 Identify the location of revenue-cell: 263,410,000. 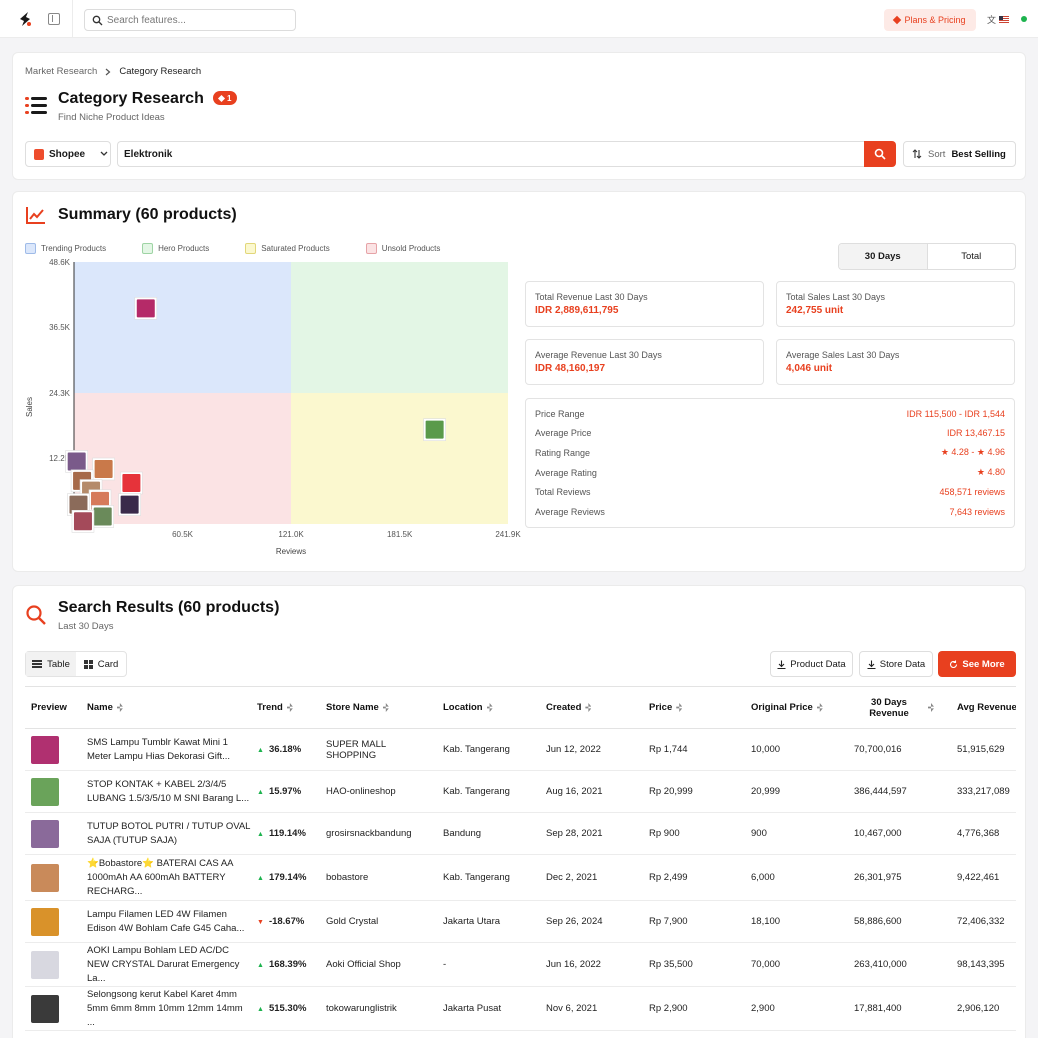
(899, 964).